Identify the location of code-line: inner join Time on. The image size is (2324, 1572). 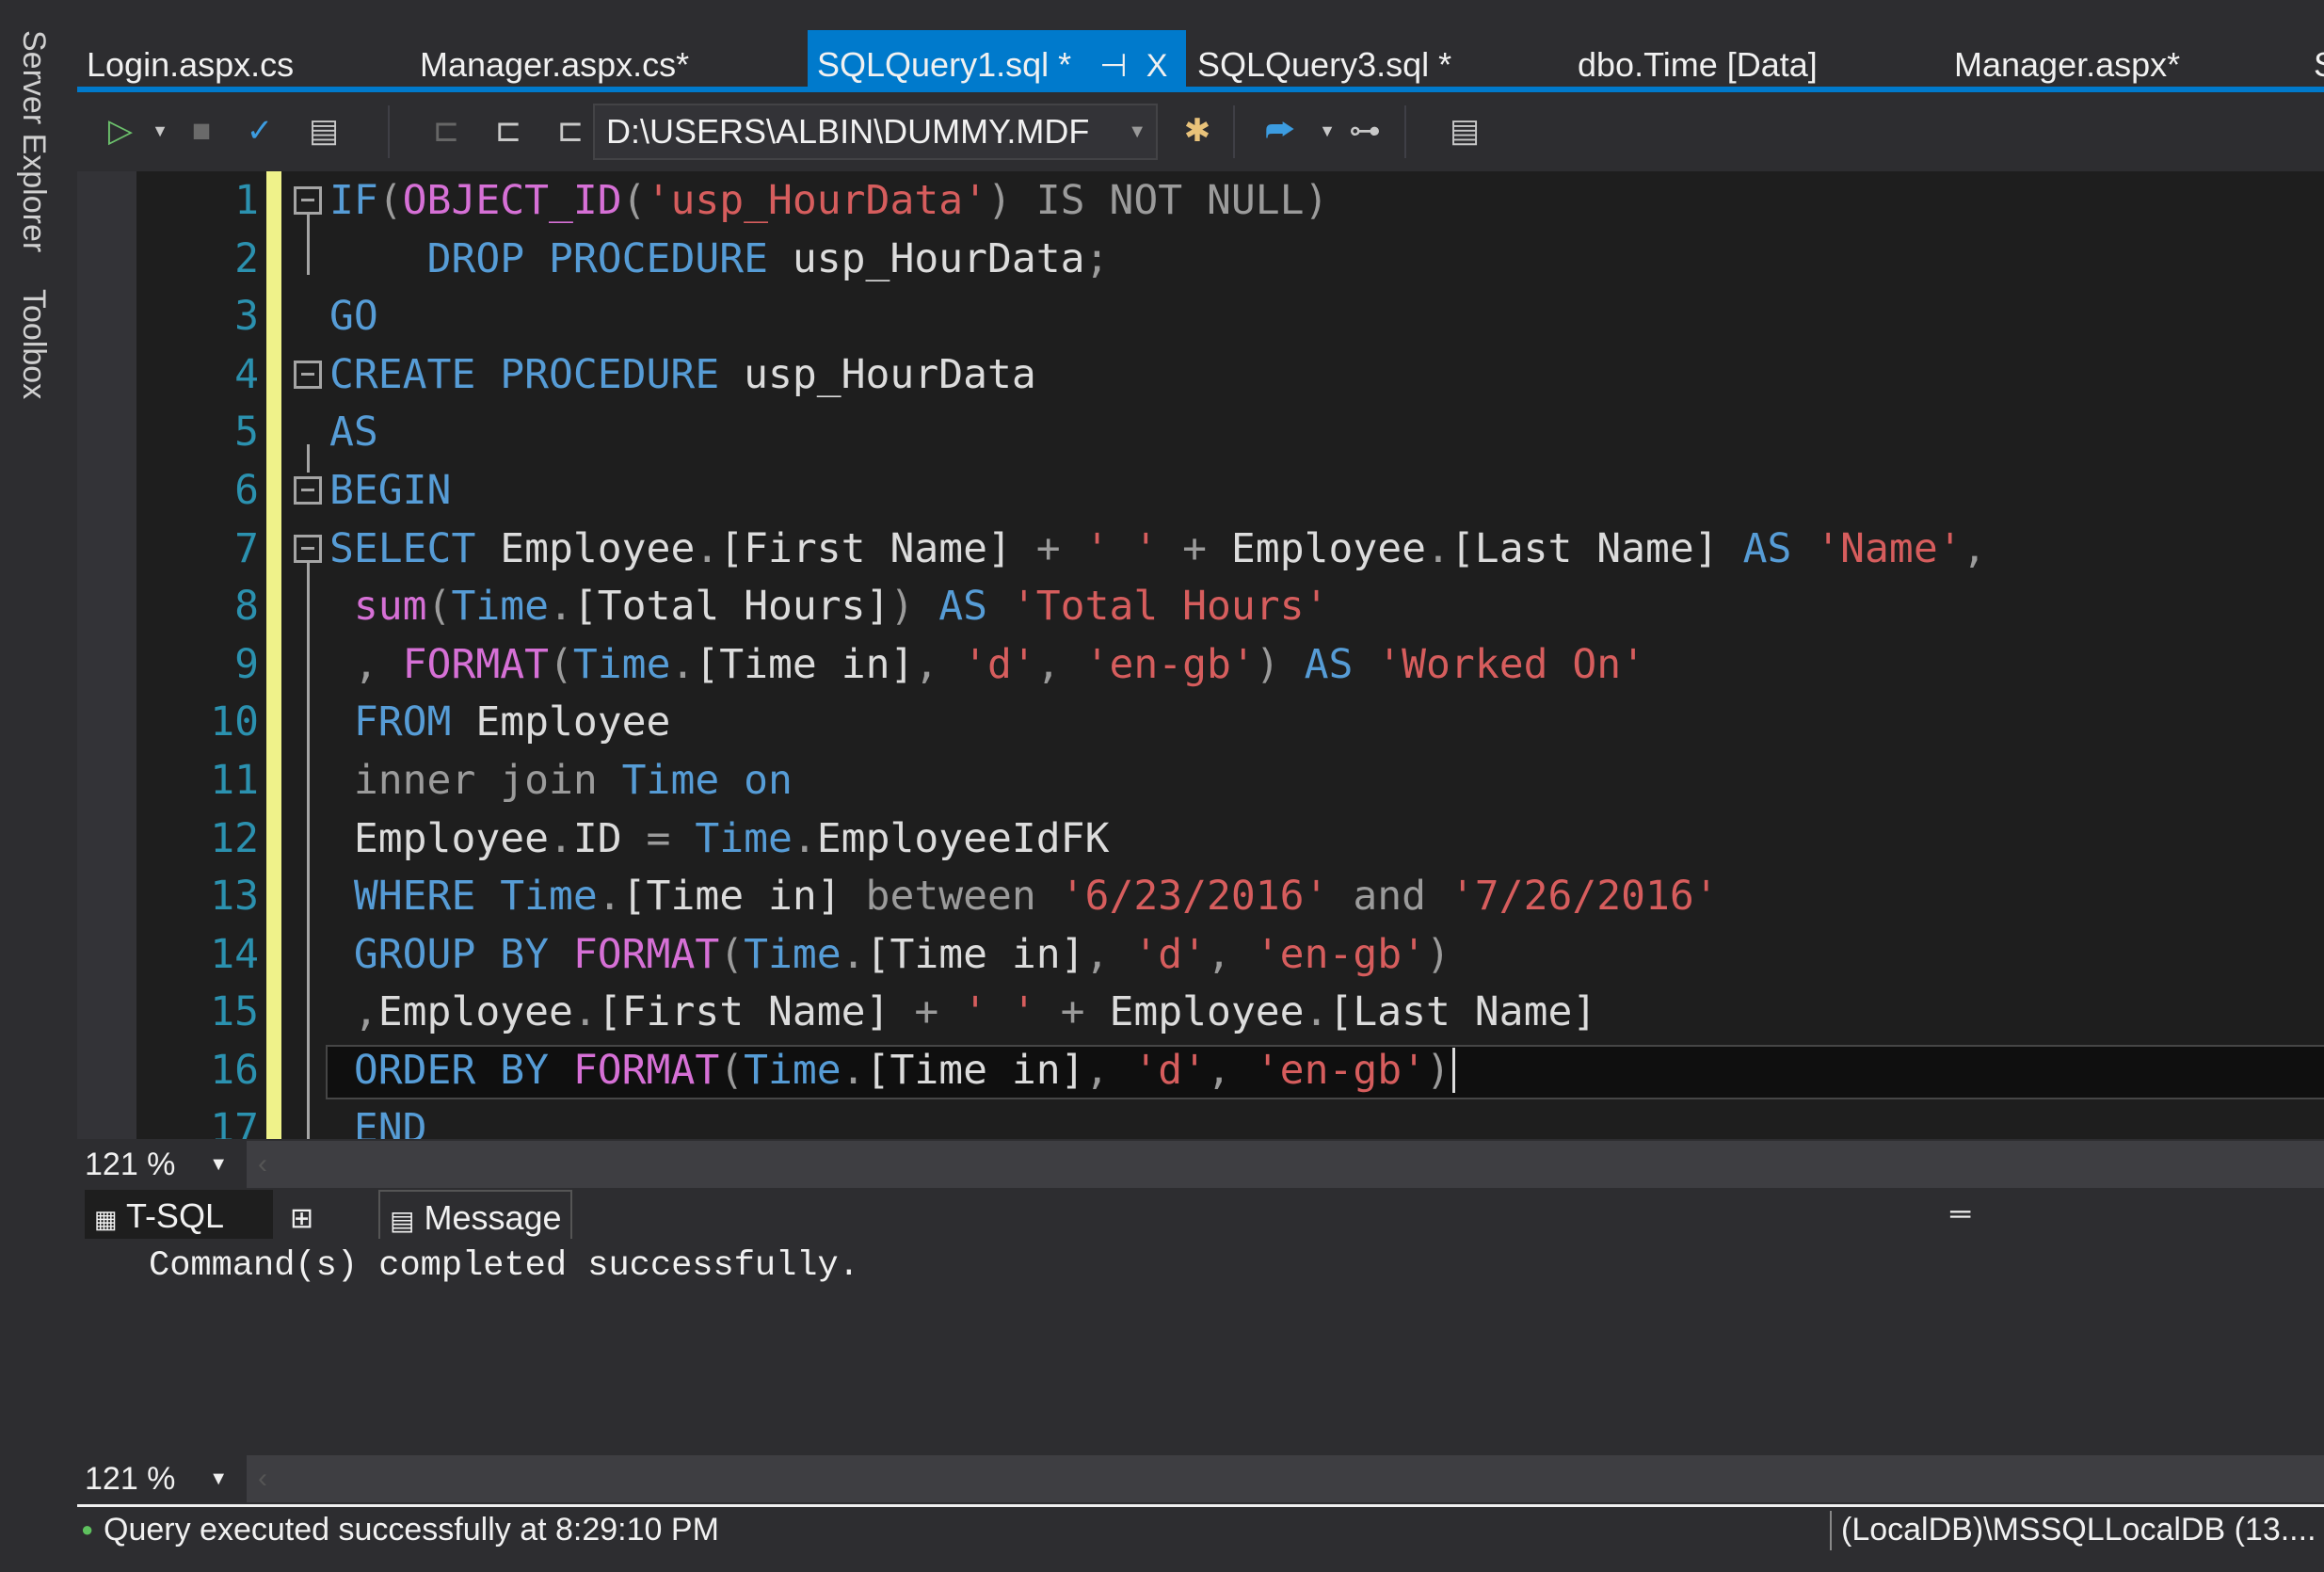
(561, 781).